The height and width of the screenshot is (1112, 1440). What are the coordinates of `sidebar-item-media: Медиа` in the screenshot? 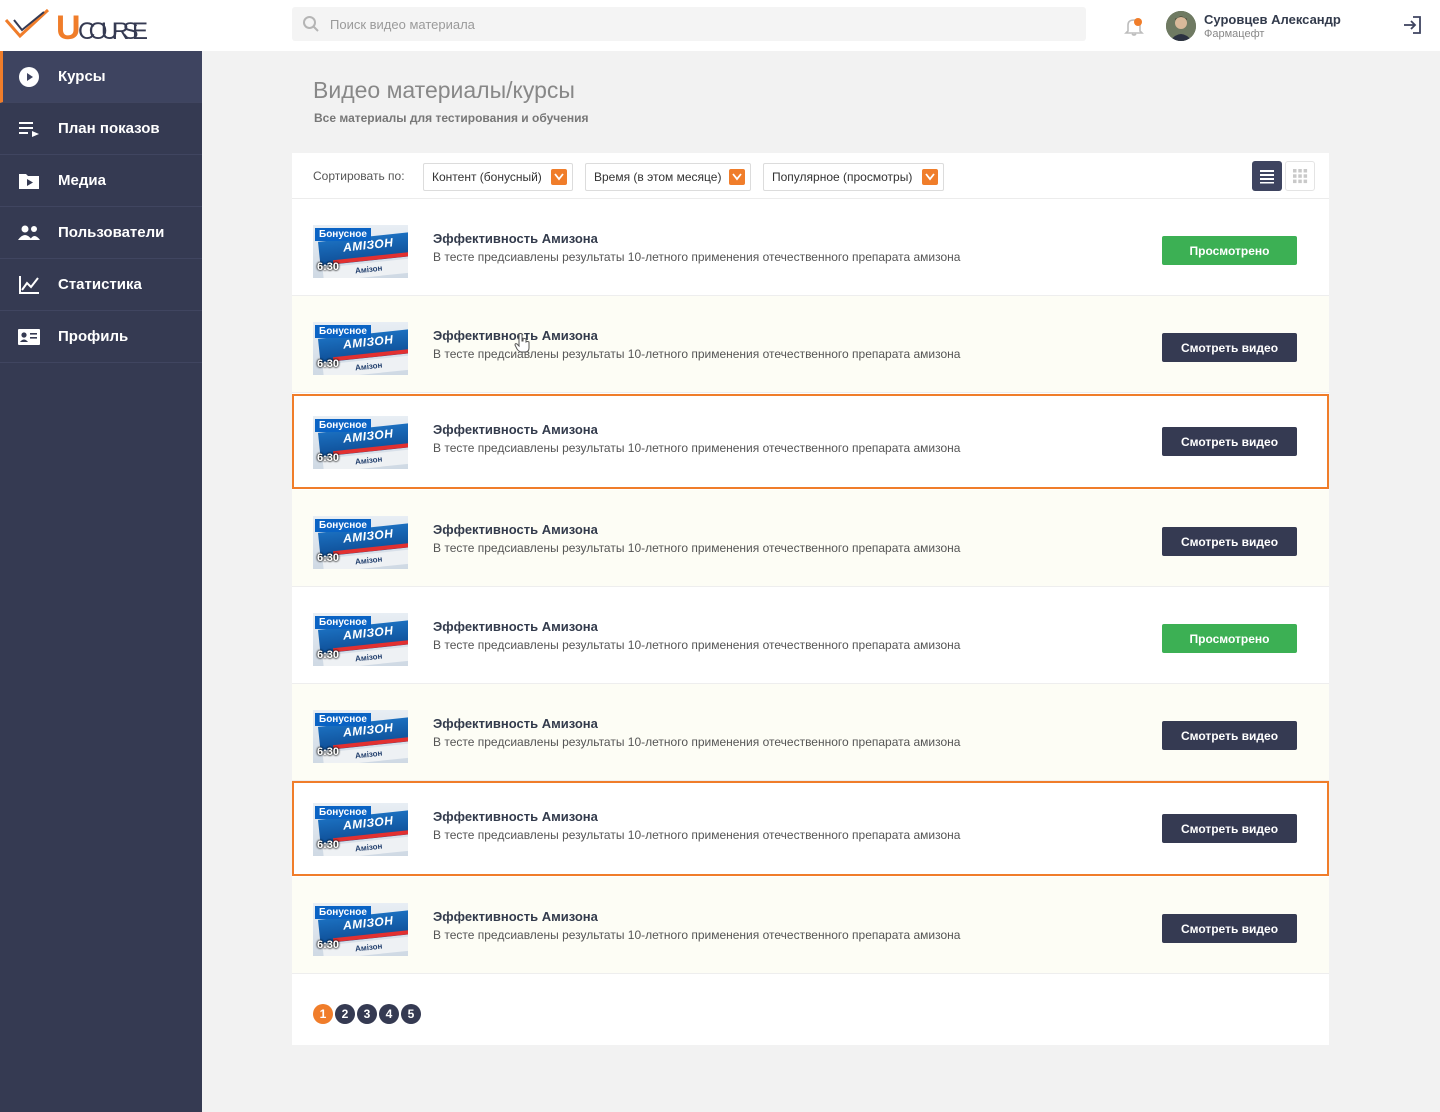 It's located at (101, 181).